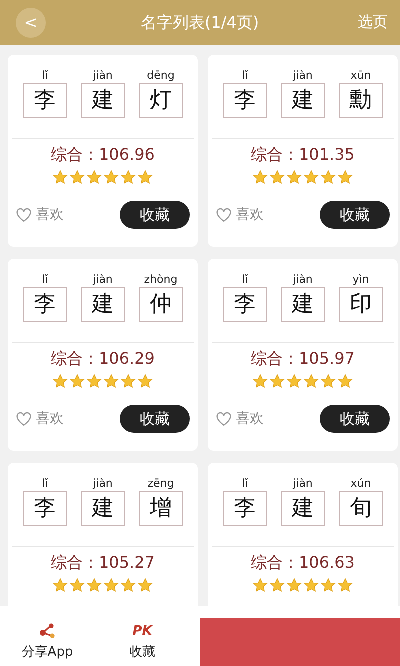  I want to click on score-text: 综合：105.27, so click(103, 563).